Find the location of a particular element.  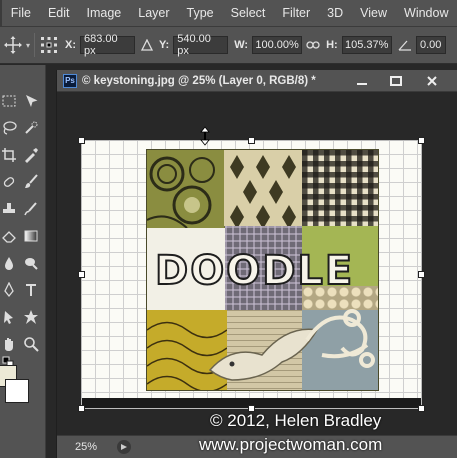

move-tool-icon is located at coordinates (31, 101).